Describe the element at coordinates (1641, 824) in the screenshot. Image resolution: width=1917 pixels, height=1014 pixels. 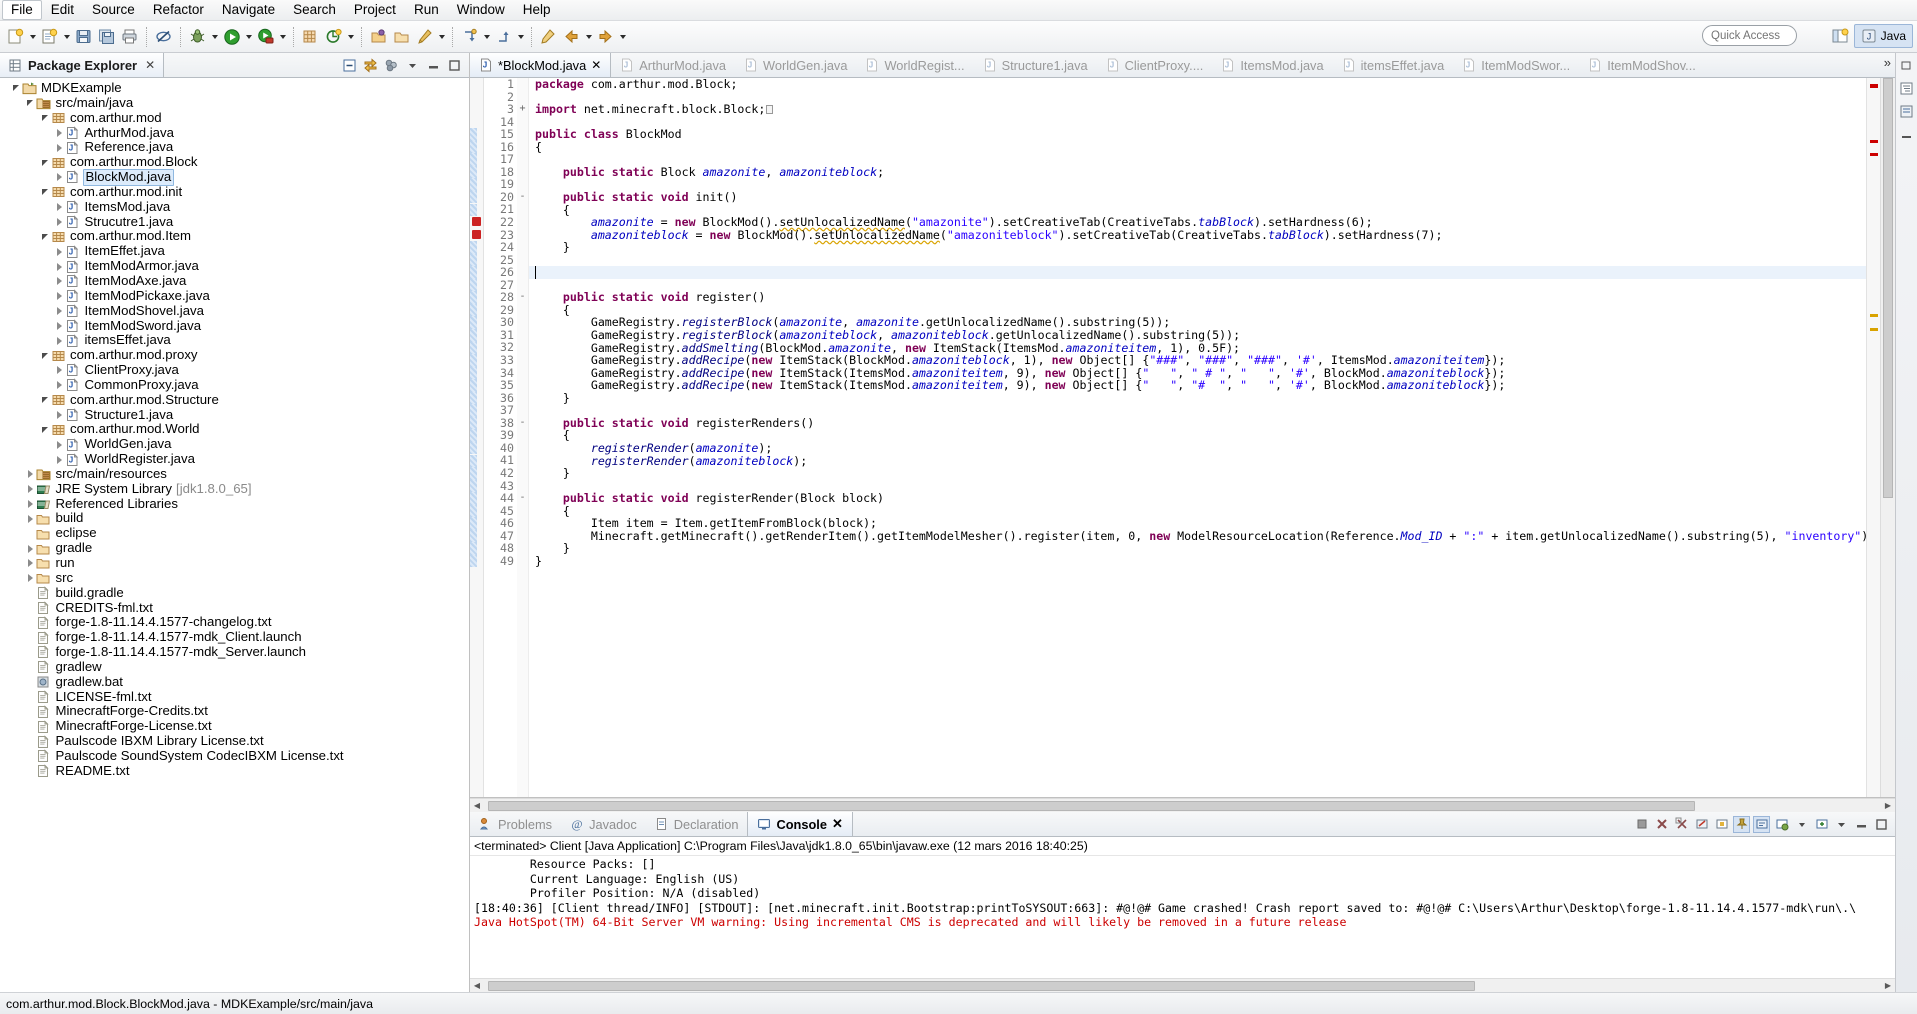
I see `terminate-icon` at that location.